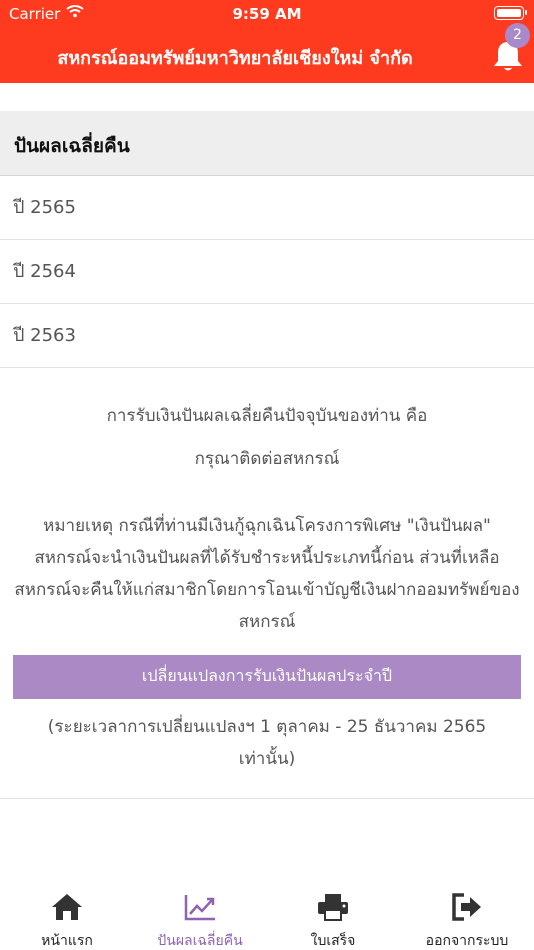 The image size is (534, 950). Describe the element at coordinates (199, 908) in the screenshot. I see `chart-line-icon` at that location.